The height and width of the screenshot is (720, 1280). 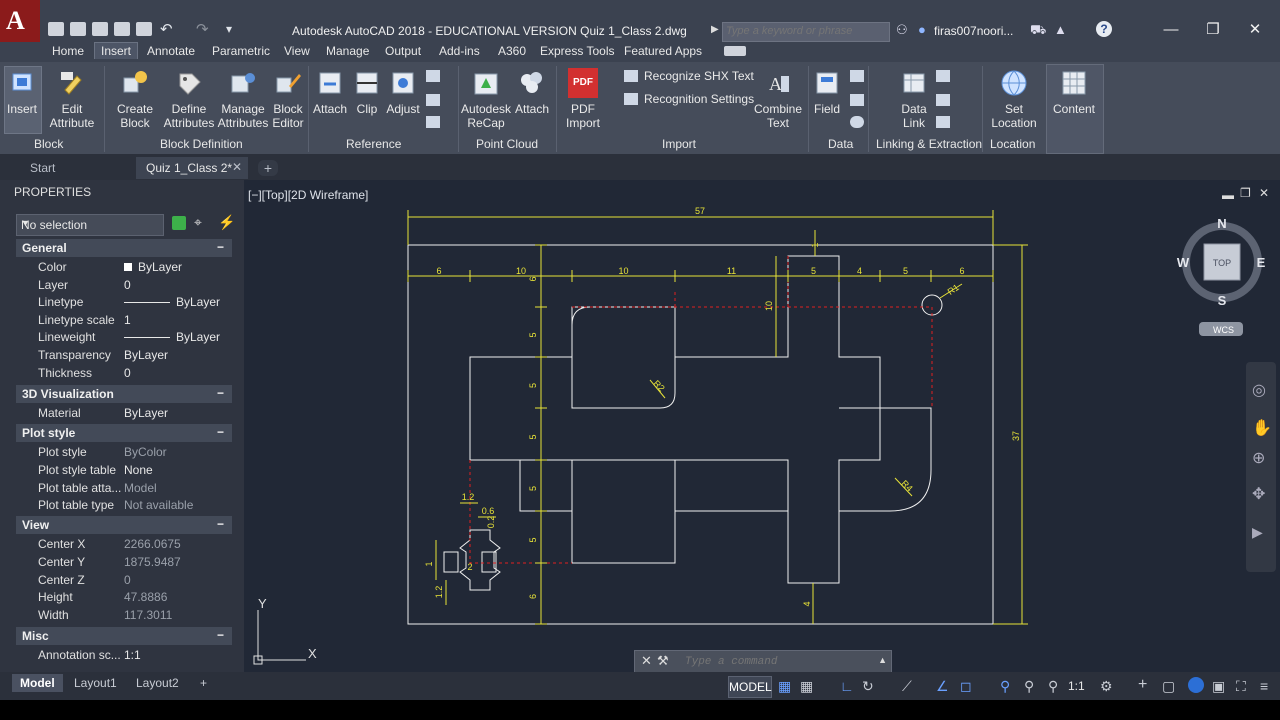 I want to click on annotation-scale-icon: ⚲, so click(x=1053, y=686).